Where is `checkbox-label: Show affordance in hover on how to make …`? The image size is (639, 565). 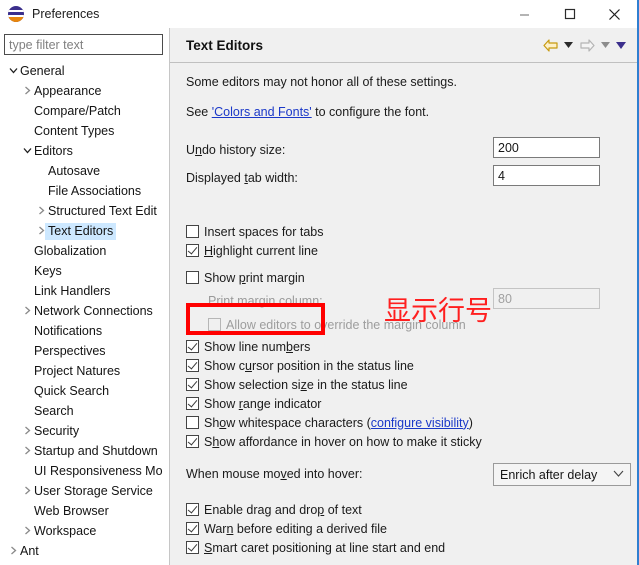 checkbox-label: Show affordance in hover on how to make … is located at coordinates (343, 442).